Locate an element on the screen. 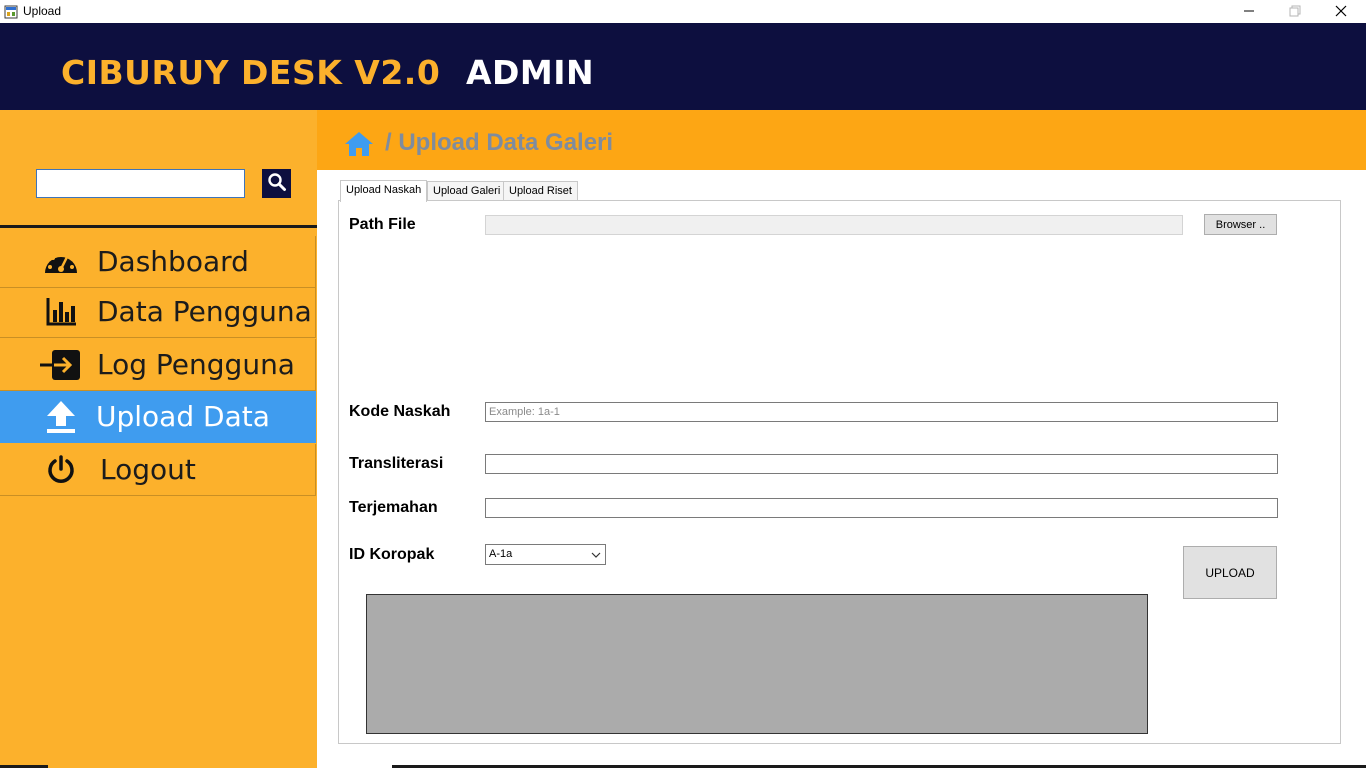 This screenshot has width=1366, height=768. search-input is located at coordinates (140, 183).